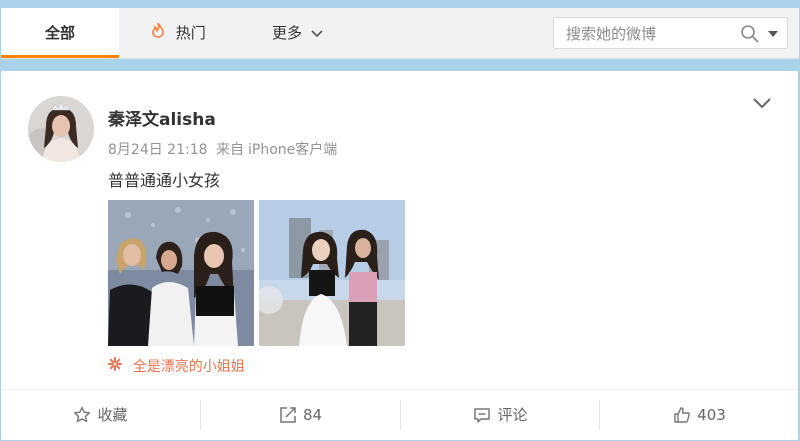  I want to click on profile-tab-bar: 全部 热门 更多, so click(400, 33).